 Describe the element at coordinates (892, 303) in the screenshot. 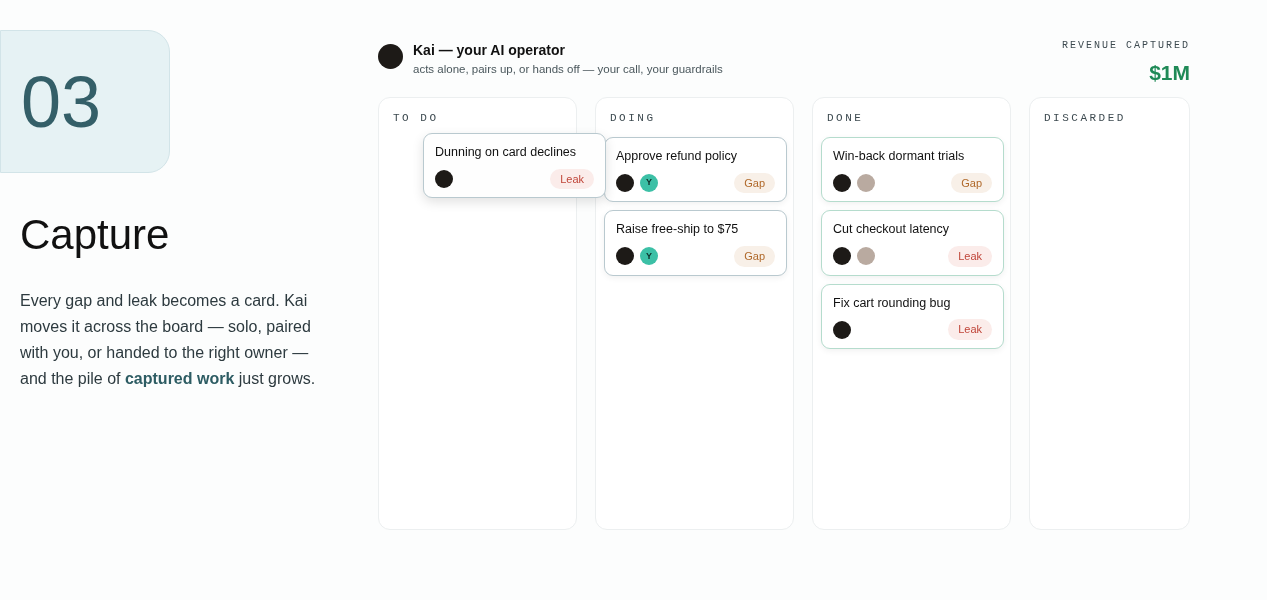

I see `card-title: Fix cart rounding bug` at that location.